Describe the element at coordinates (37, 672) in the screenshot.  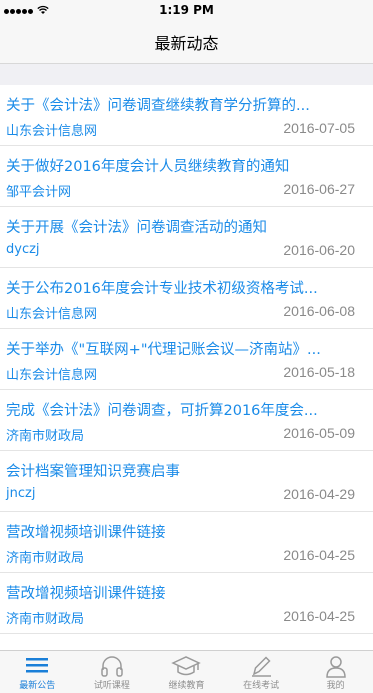
I see `tab-menu: 最新公告` at that location.